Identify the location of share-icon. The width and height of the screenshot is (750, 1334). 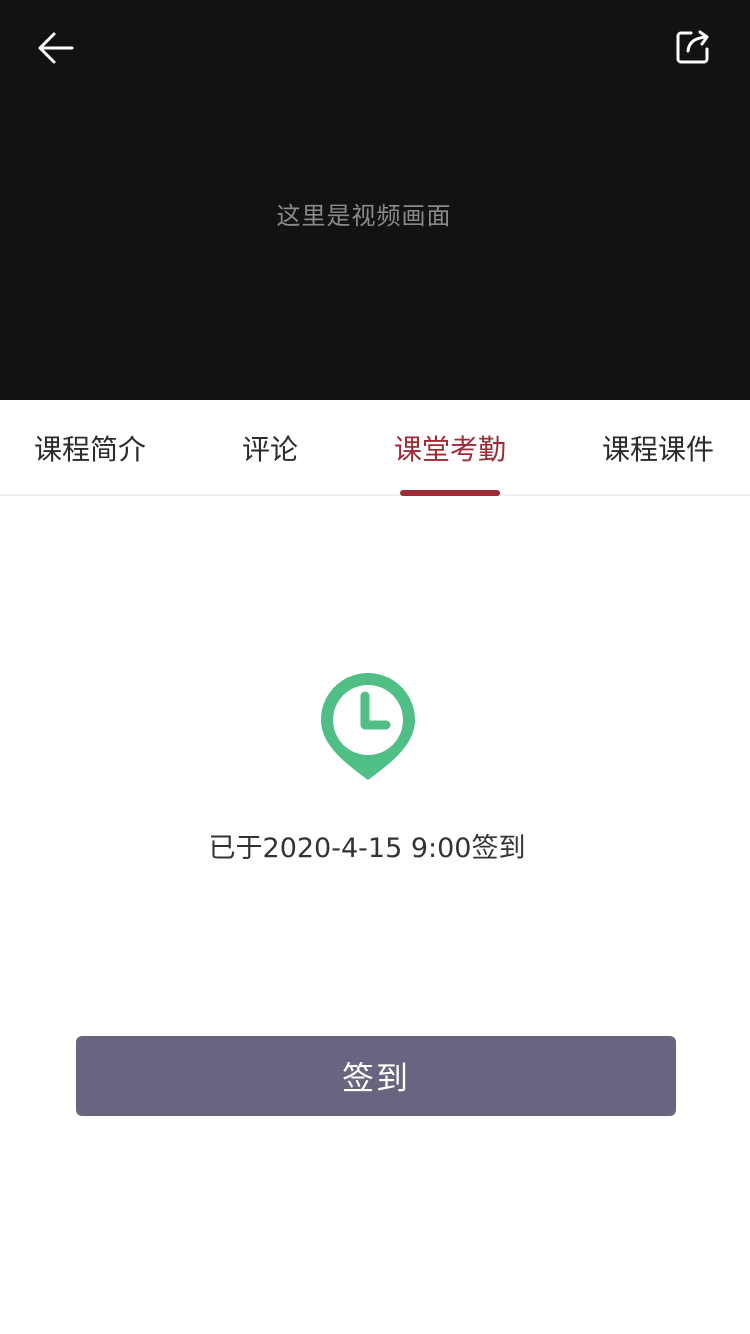
(692, 47).